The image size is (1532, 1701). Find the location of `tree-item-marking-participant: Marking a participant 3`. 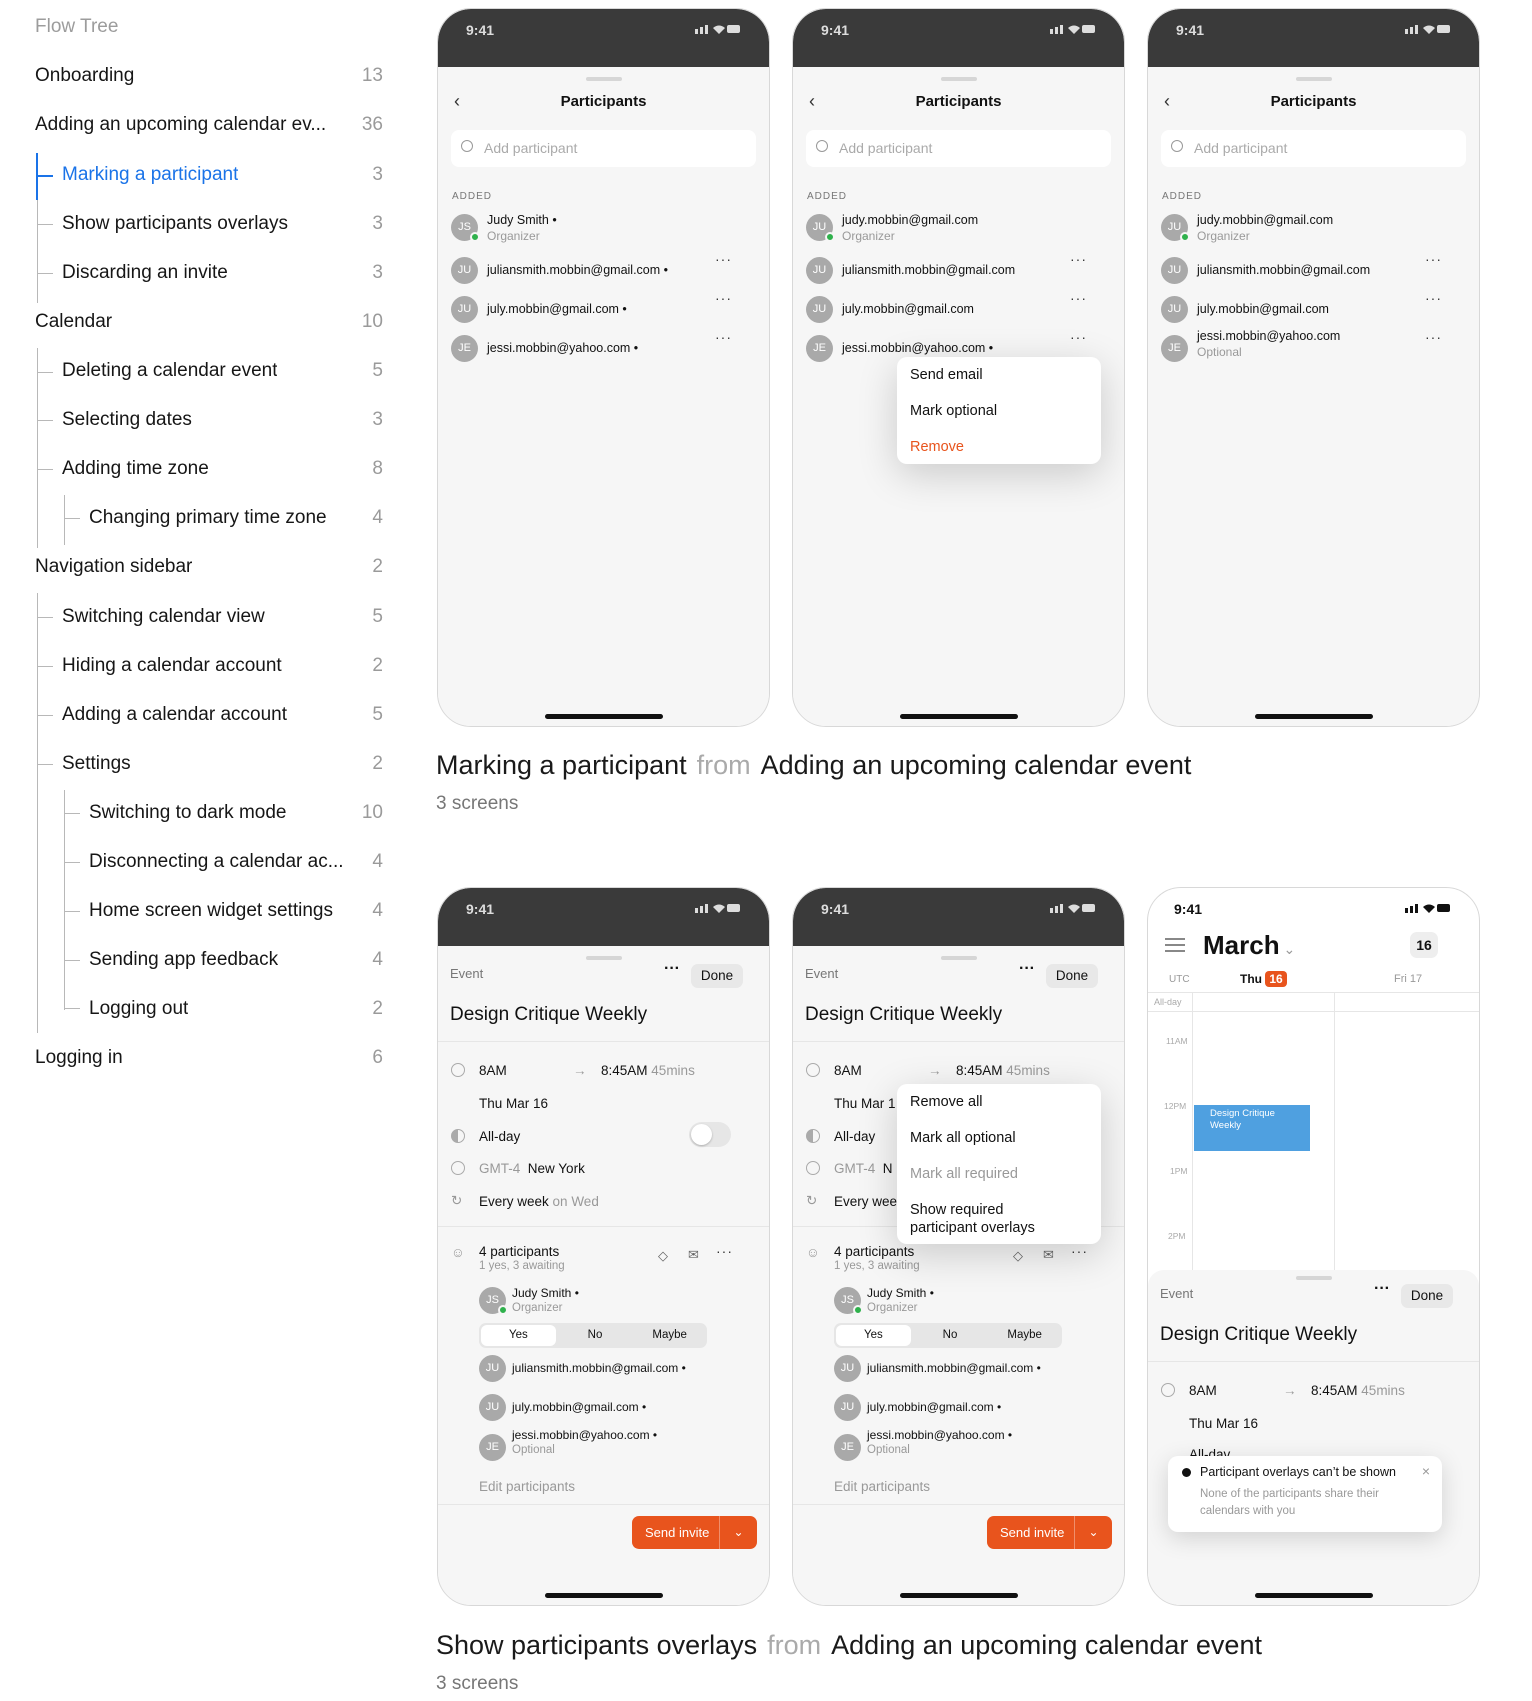

tree-item-marking-participant: Marking a participant 3 is located at coordinates (222, 175).